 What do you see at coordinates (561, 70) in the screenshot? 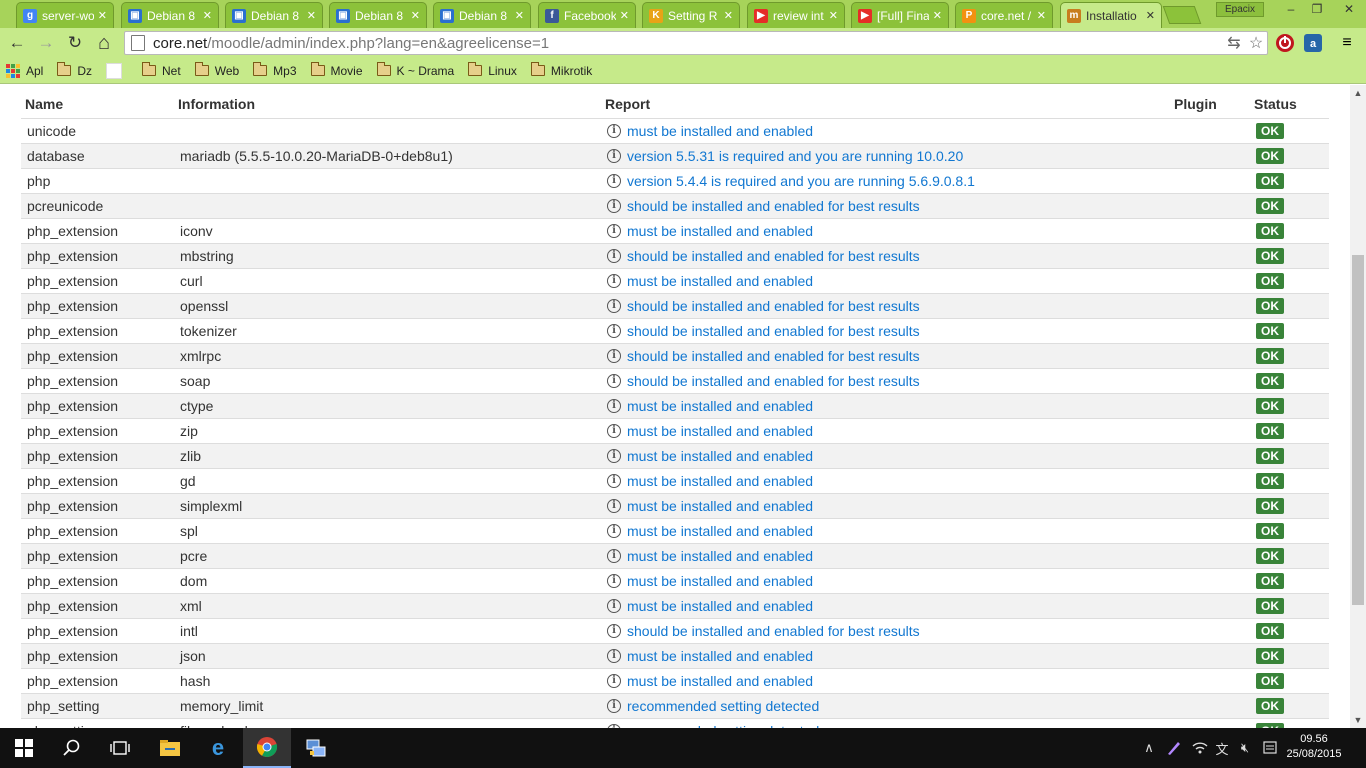
I see `bookmark-folder: Mikrotik` at bounding box center [561, 70].